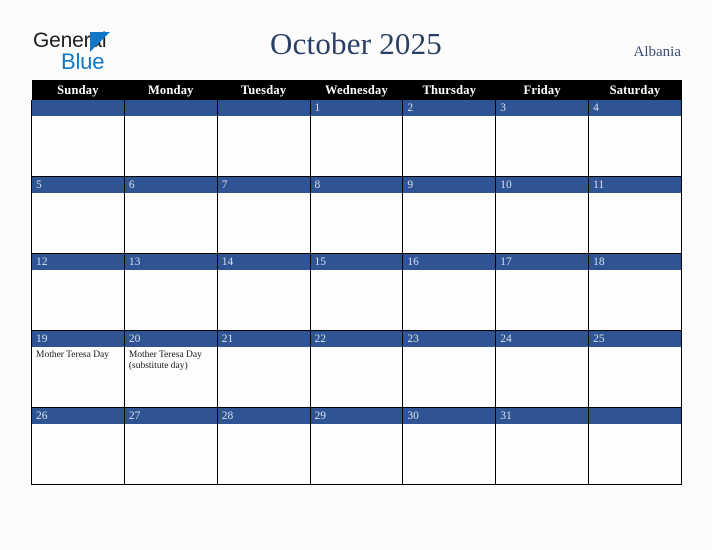 The width and height of the screenshot is (712, 550). Describe the element at coordinates (635, 90) in the screenshot. I see `weekday-header-saturday: Saturday` at that location.